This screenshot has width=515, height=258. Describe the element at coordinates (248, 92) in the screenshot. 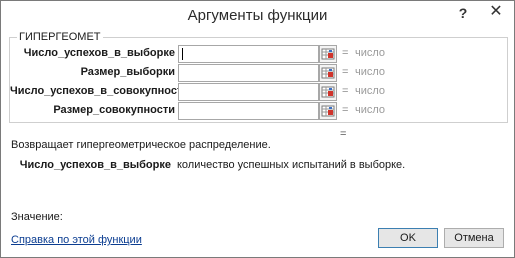

I see `argument-input-successes-in-population` at that location.